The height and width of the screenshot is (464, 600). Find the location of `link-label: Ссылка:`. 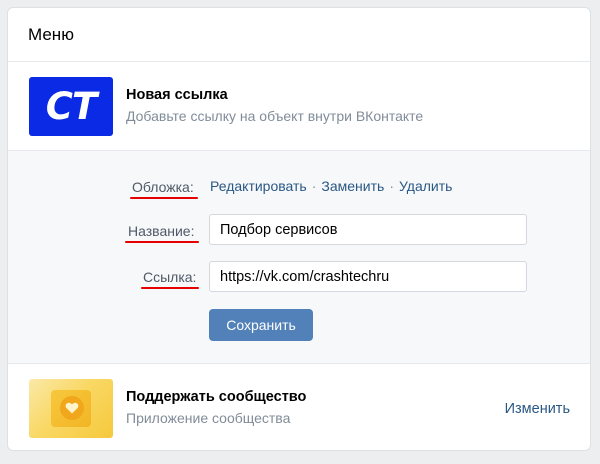

link-label: Ссылка: is located at coordinates (170, 277).